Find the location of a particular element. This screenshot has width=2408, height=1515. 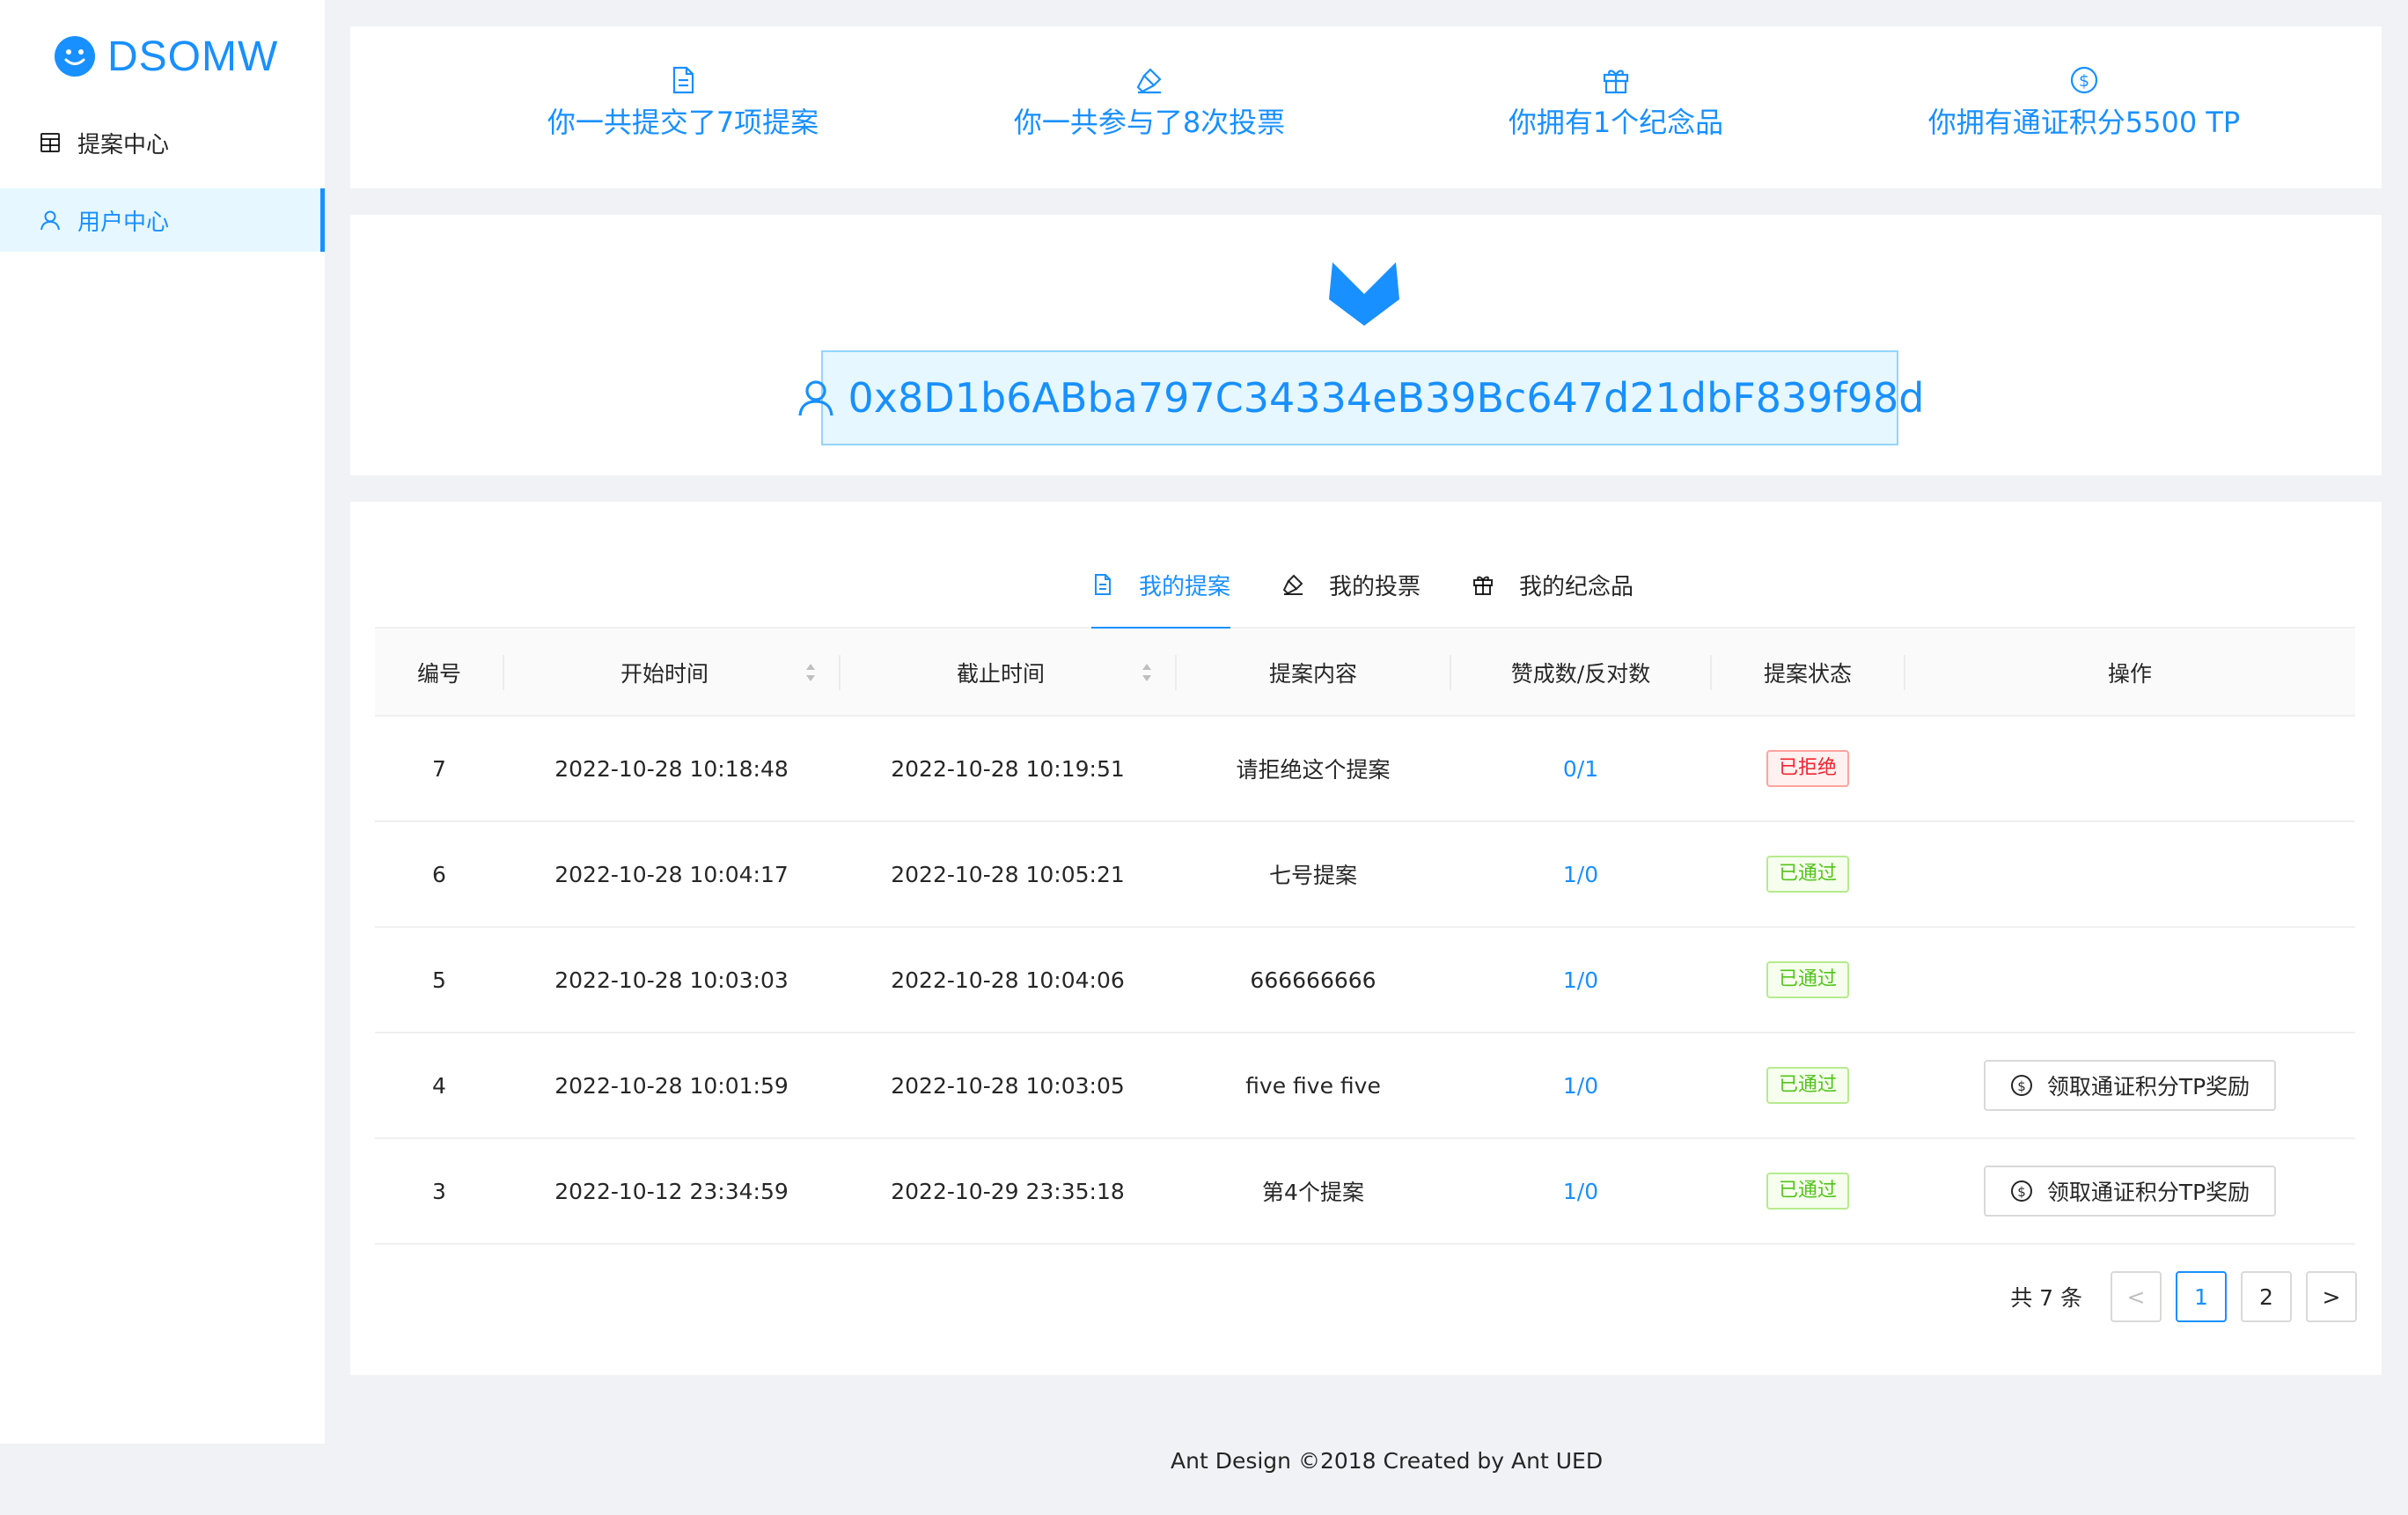

claim-reward-label: 领取通证积分TP奖励 is located at coordinates (2148, 1086).